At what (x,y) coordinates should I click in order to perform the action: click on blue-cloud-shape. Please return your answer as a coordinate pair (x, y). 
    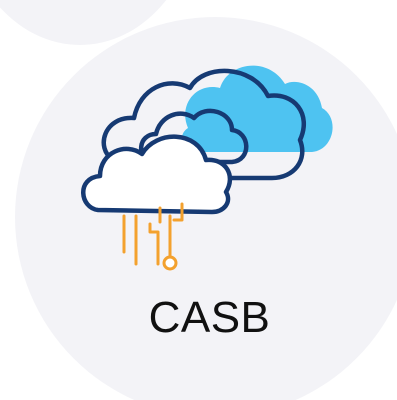
    Looking at the image, I should click on (257, 108).